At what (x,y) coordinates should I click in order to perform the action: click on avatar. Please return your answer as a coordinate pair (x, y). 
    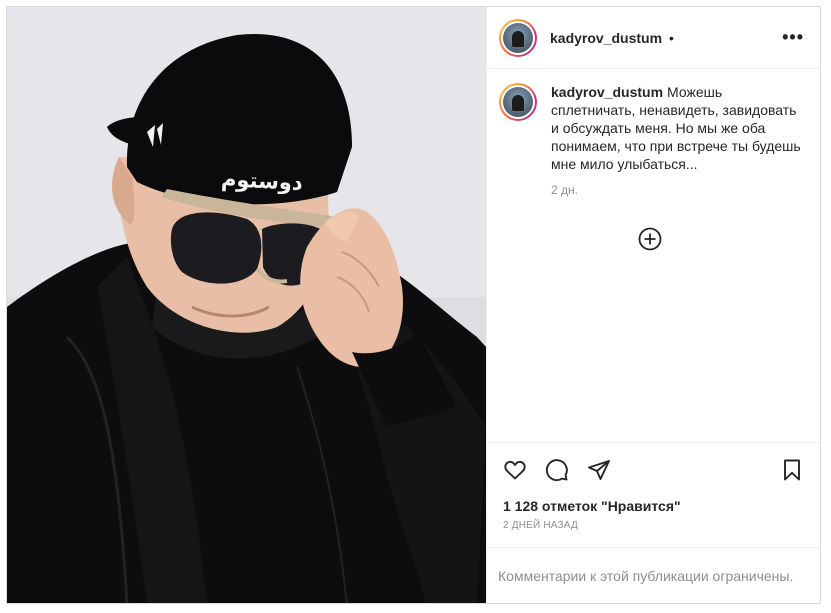
    Looking at the image, I should click on (518, 37).